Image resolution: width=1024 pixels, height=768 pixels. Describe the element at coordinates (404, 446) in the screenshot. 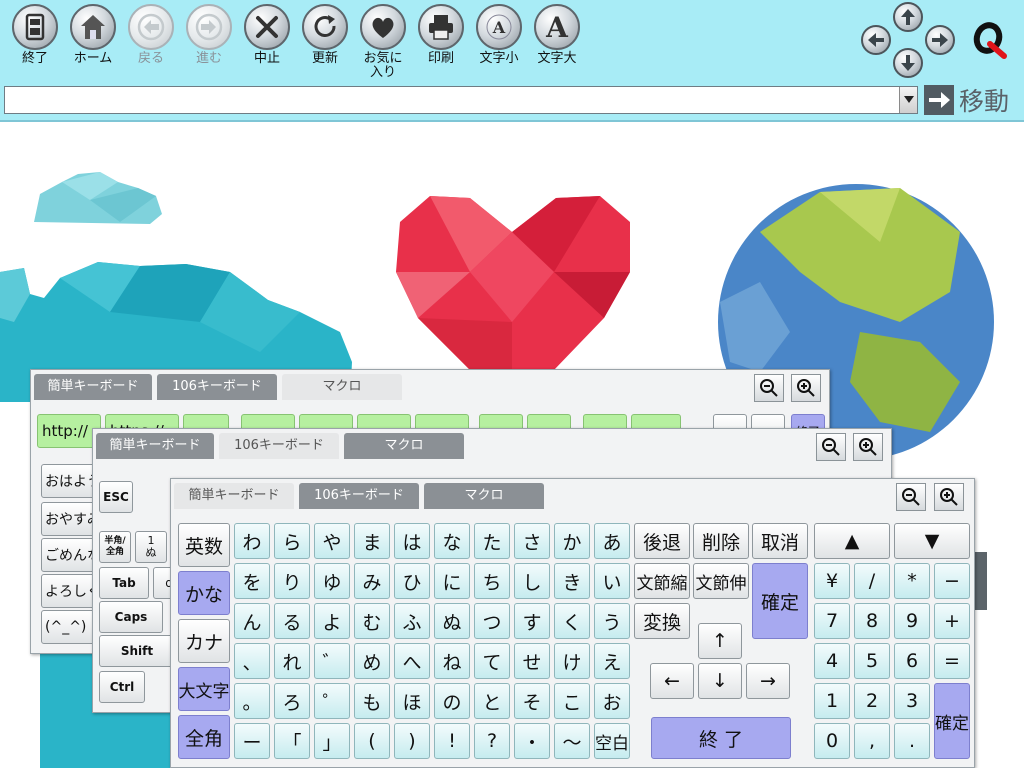

I see `tab-macro: マクロ` at that location.